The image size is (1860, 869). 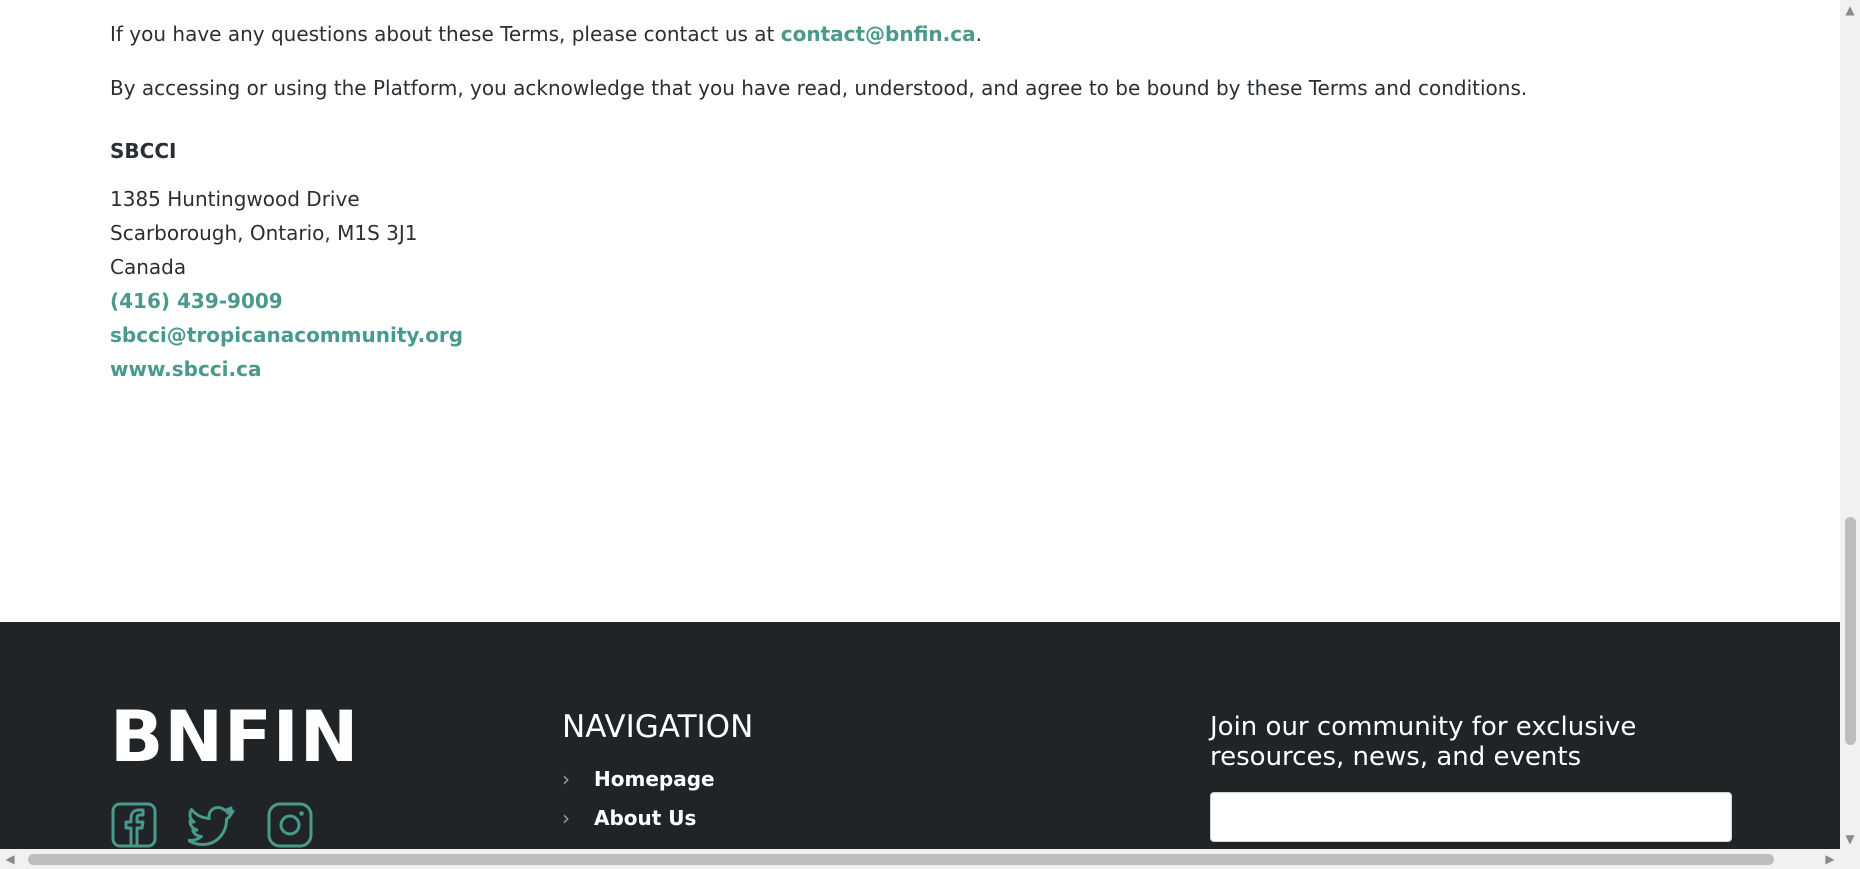 I want to click on horizontal-scroll-thumb, so click(x=901, y=859).